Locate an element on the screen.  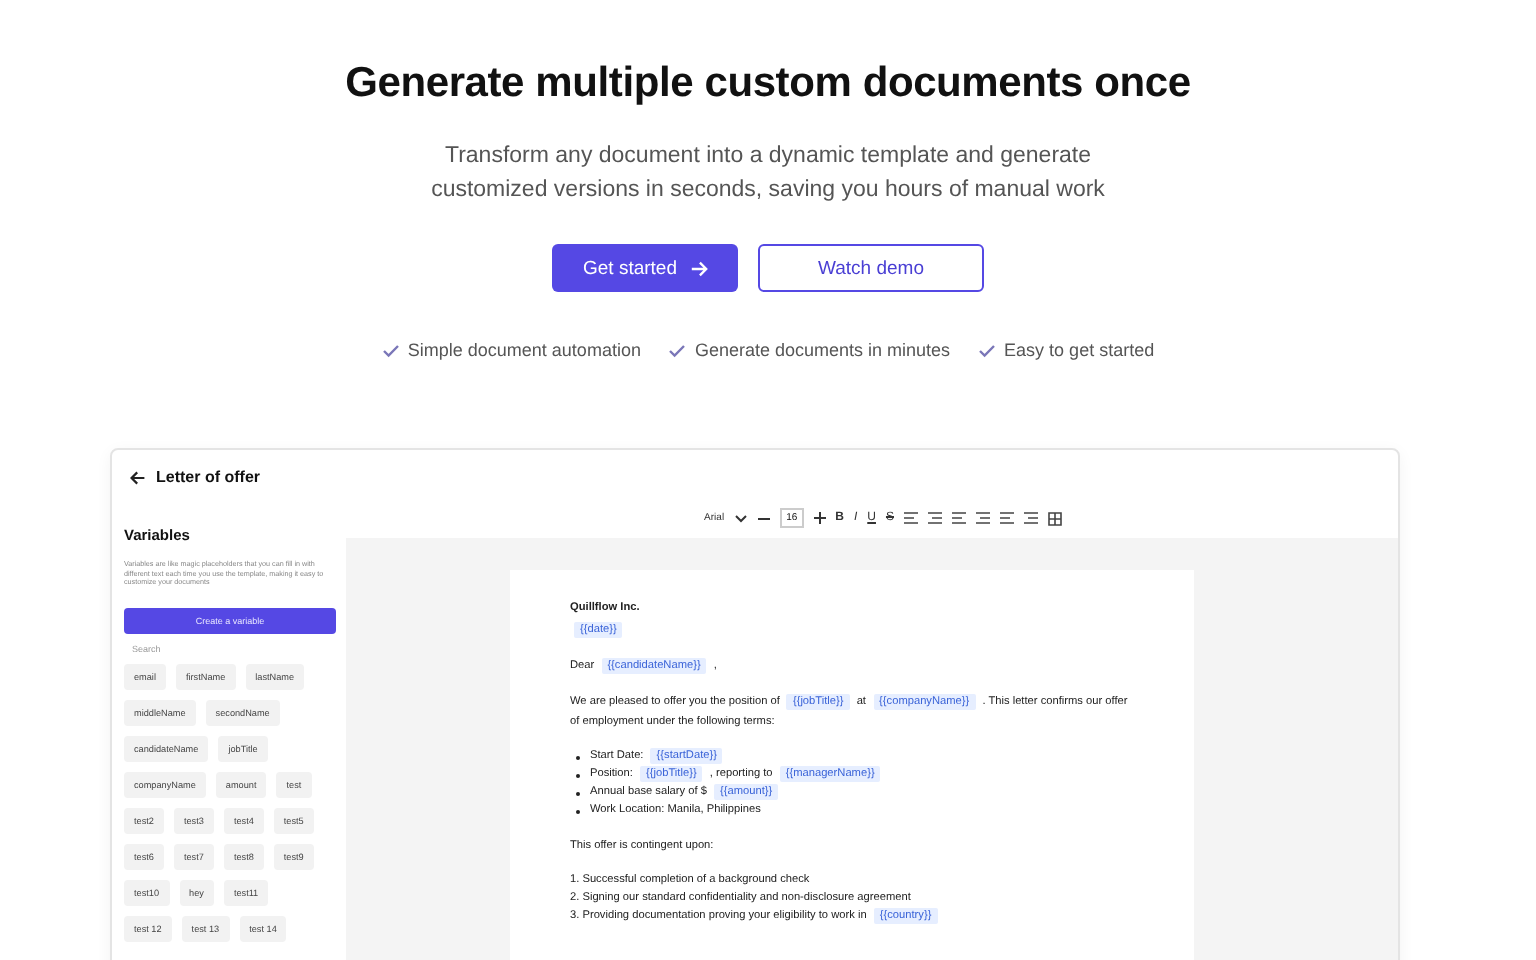
arrow-right-icon is located at coordinates (698, 268).